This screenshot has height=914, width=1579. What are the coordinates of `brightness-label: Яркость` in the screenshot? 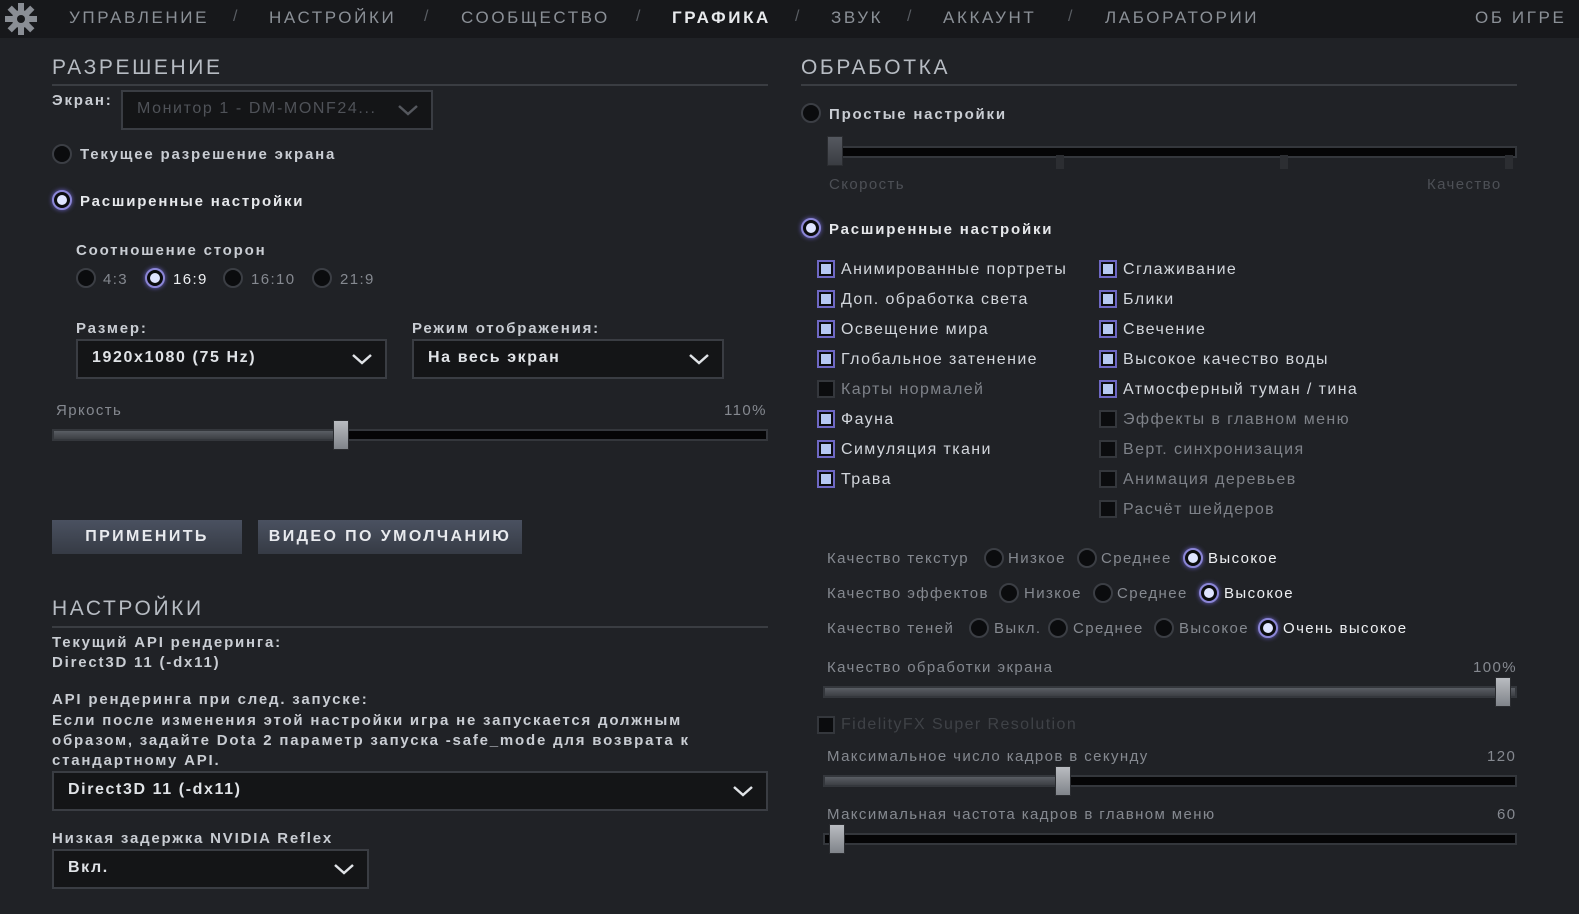 It's located at (89, 410).